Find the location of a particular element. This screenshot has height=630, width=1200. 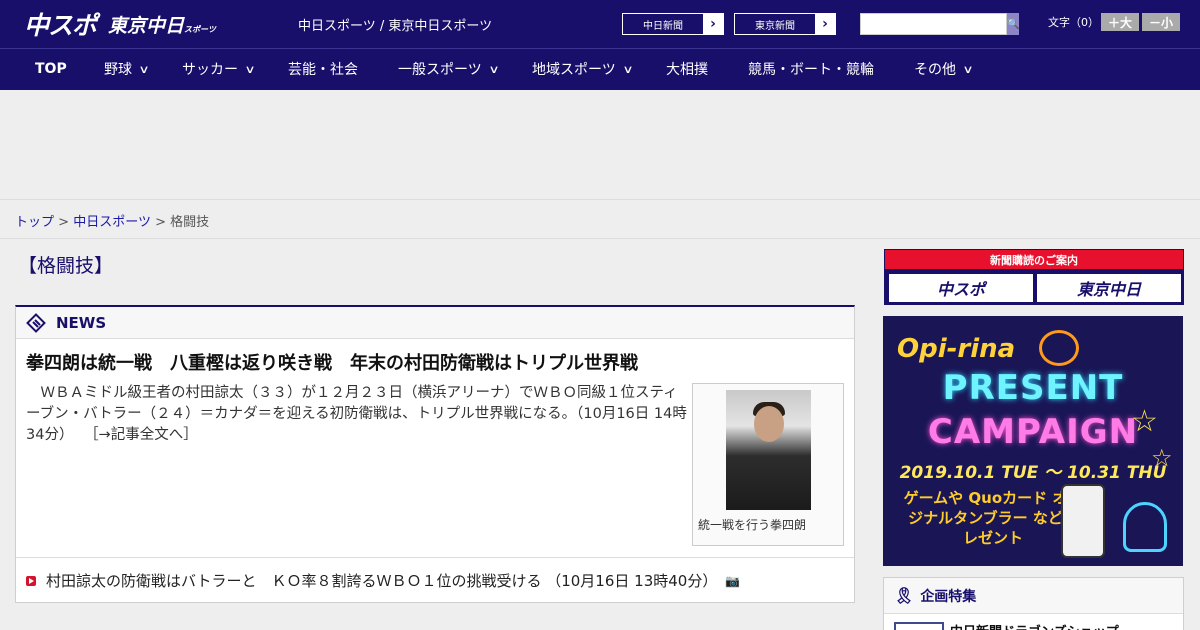

ribbon-icon: 🎗 is located at coordinates (904, 595).